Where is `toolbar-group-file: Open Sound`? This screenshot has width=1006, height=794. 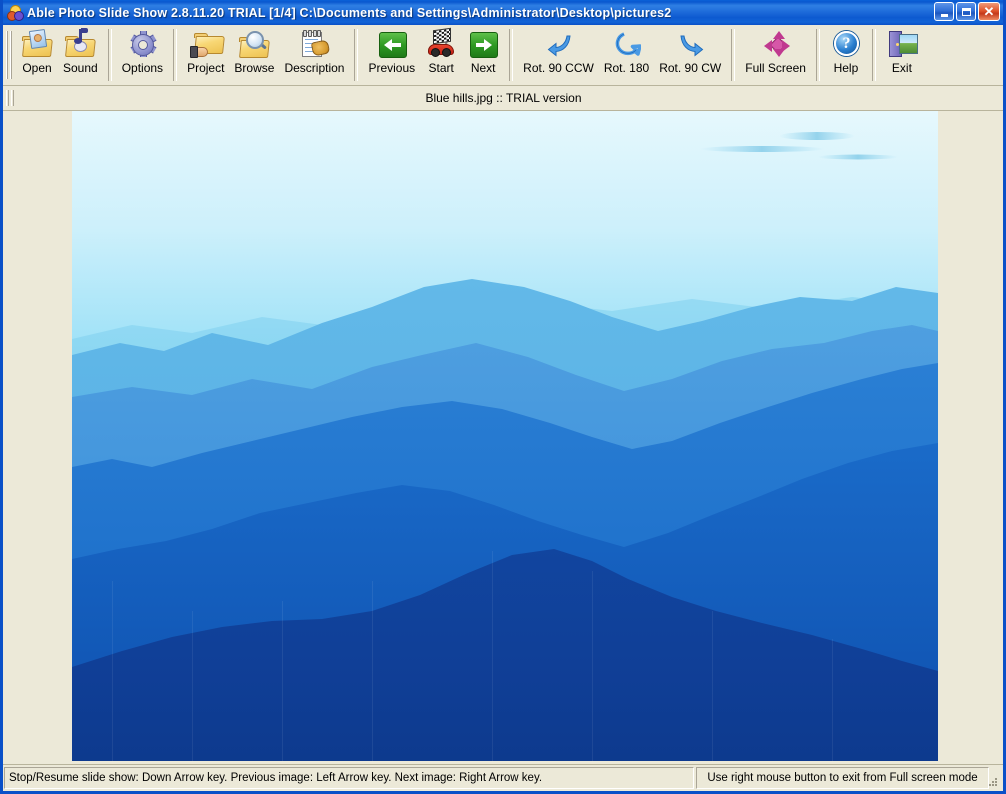
toolbar-group-file: Open Sound is located at coordinates (59, 55).